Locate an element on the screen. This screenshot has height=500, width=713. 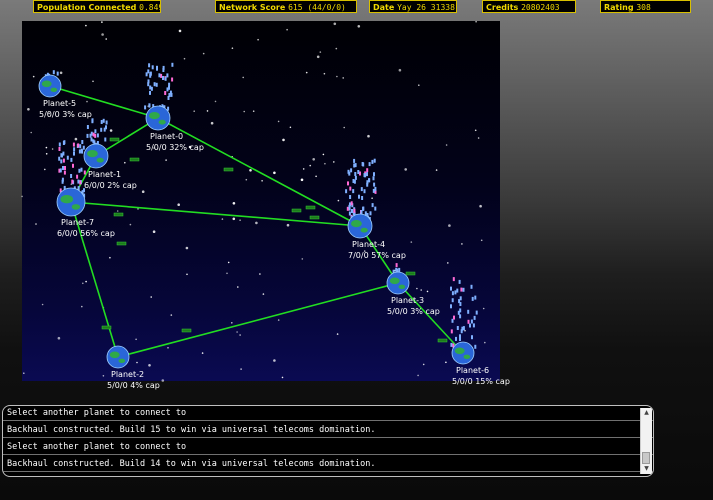
network-score-value: 615 (44/0/0) is located at coordinates (317, 7).